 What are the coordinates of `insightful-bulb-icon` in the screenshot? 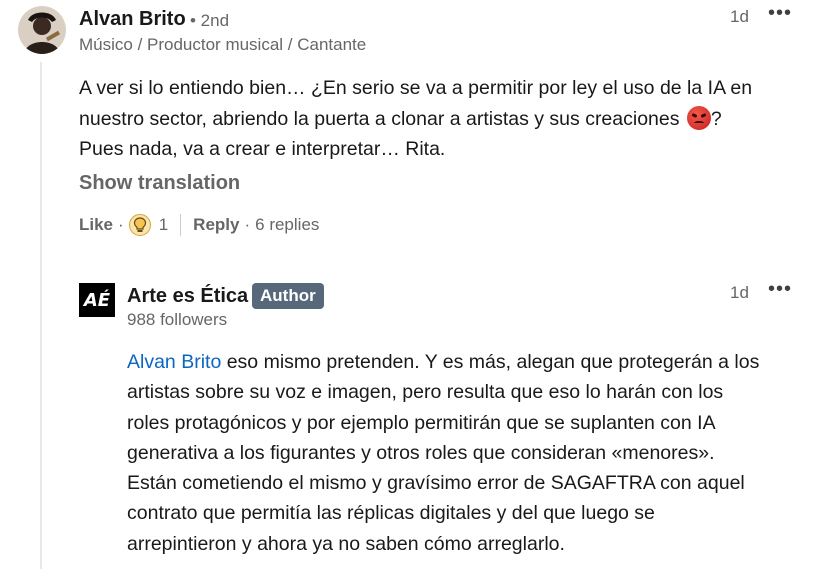 It's located at (139, 225).